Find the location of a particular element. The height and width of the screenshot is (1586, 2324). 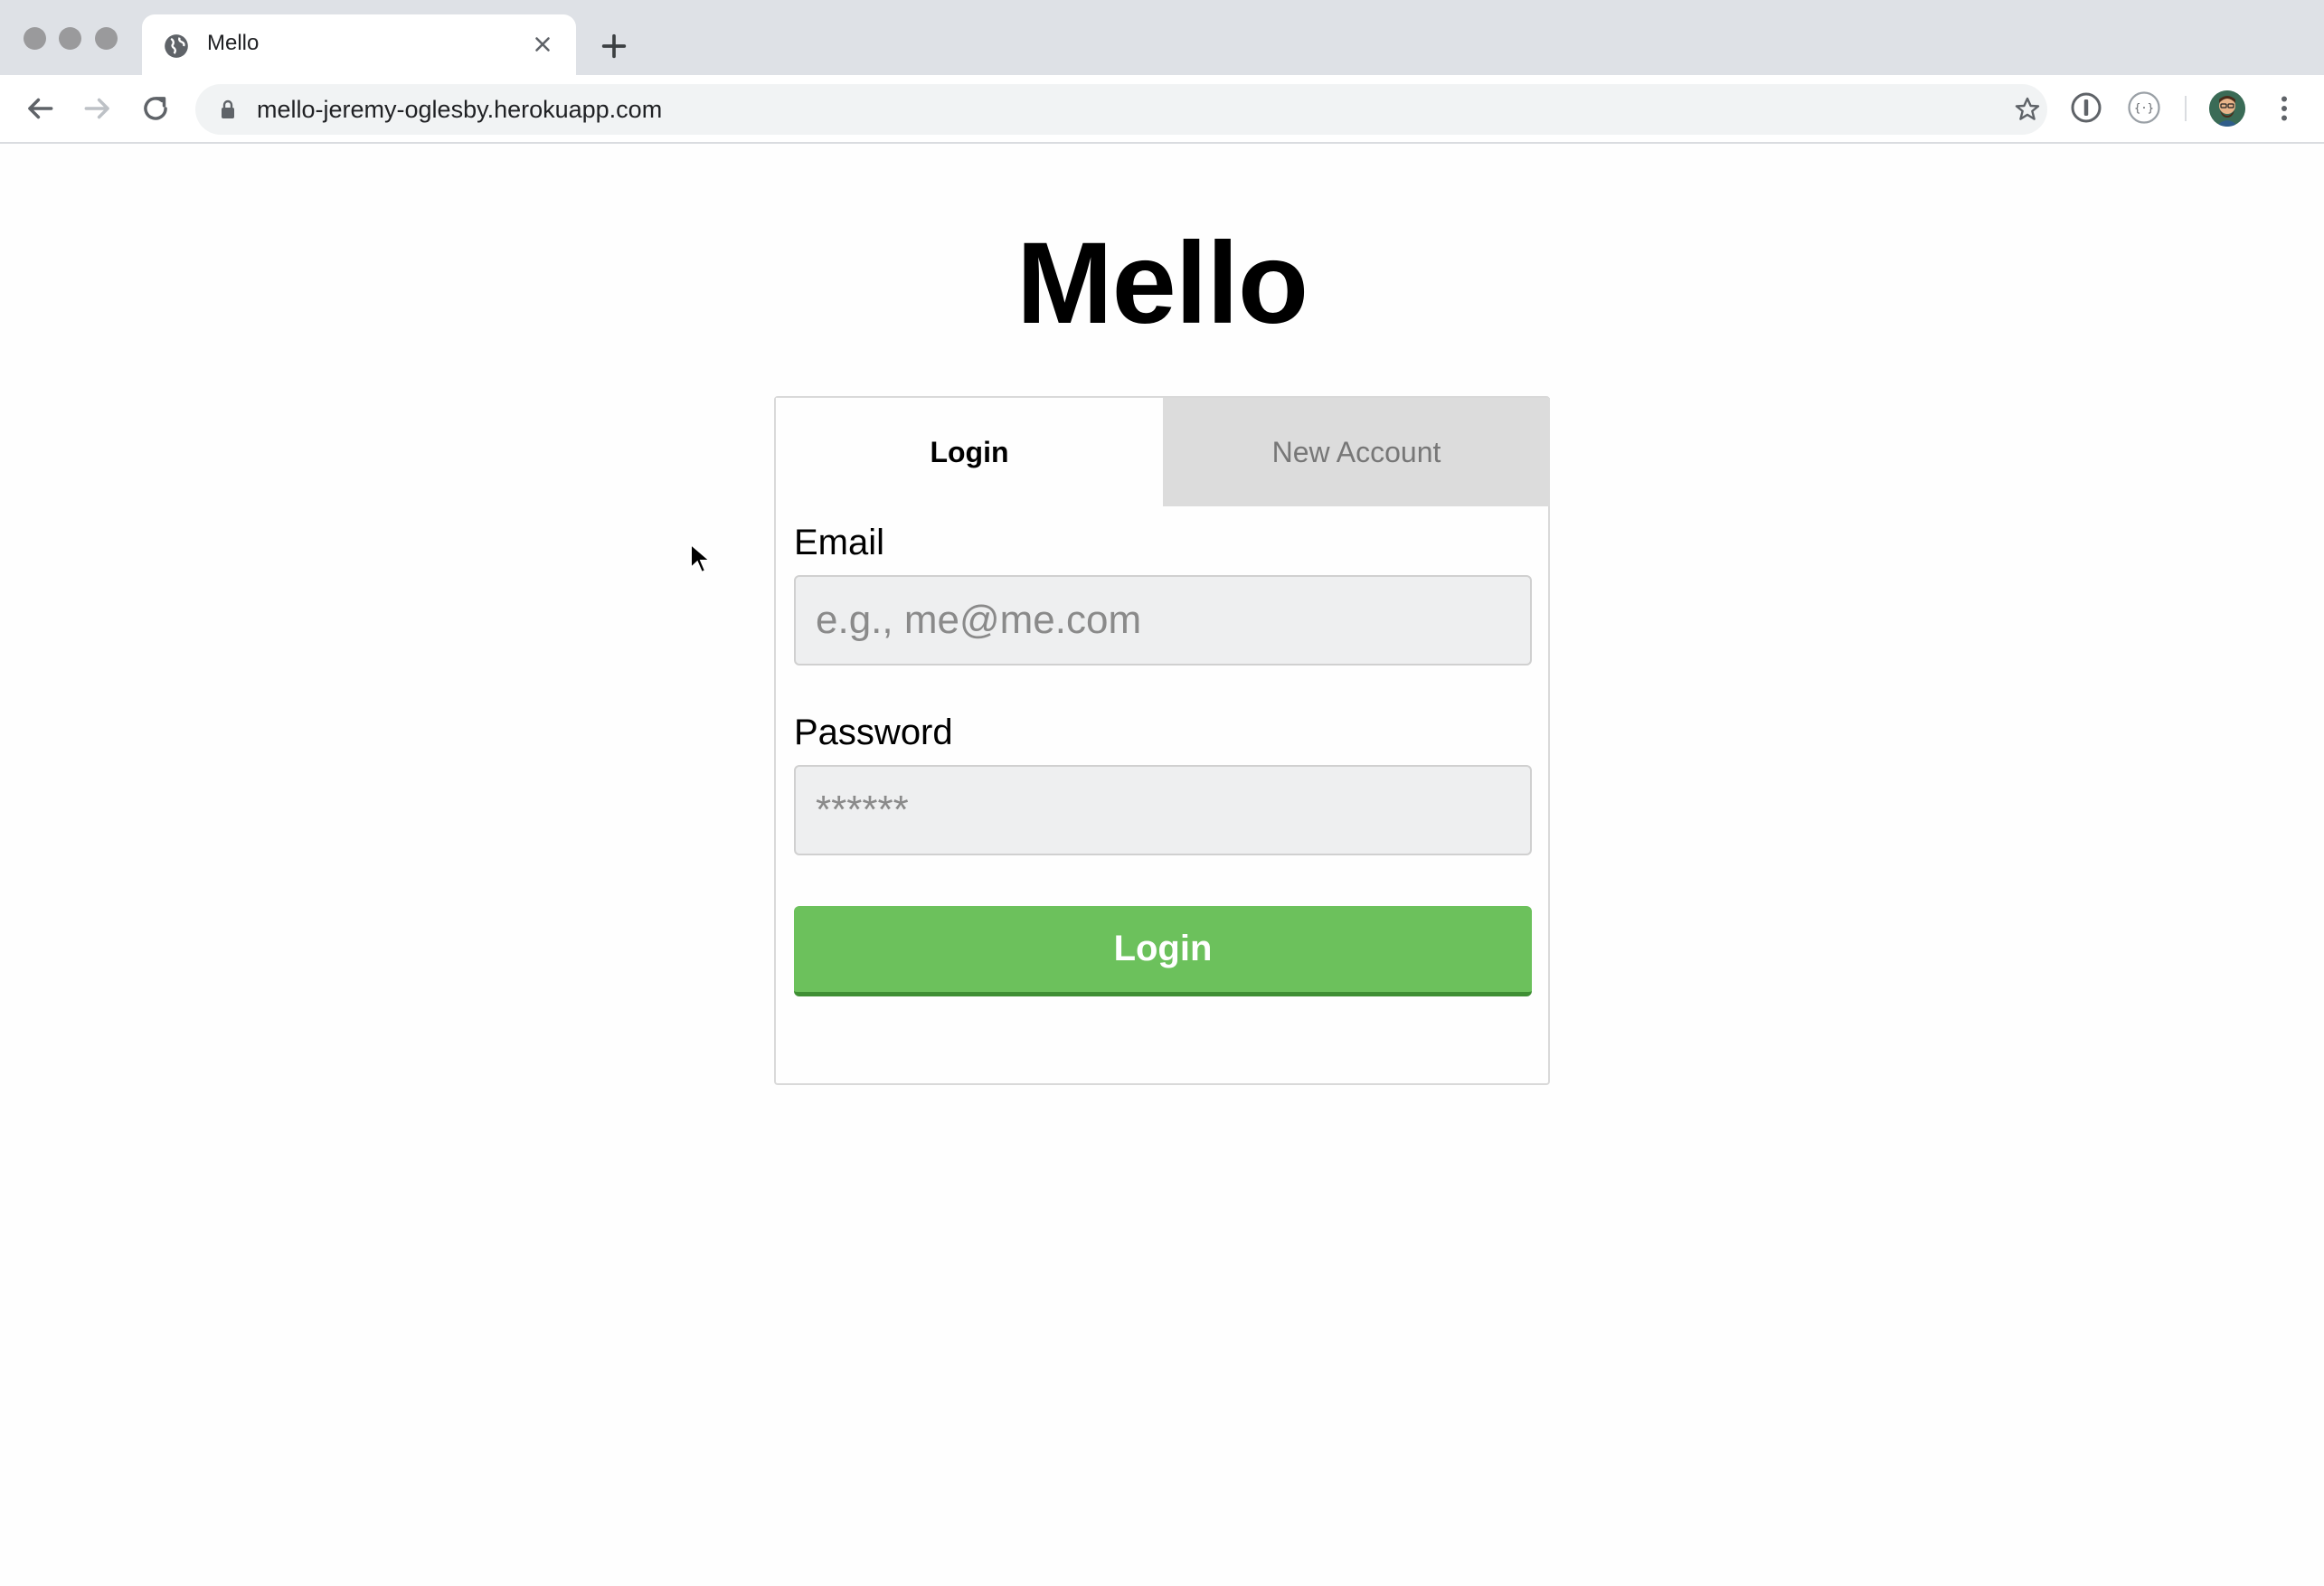

mouse-pointer-icon is located at coordinates (702, 559).